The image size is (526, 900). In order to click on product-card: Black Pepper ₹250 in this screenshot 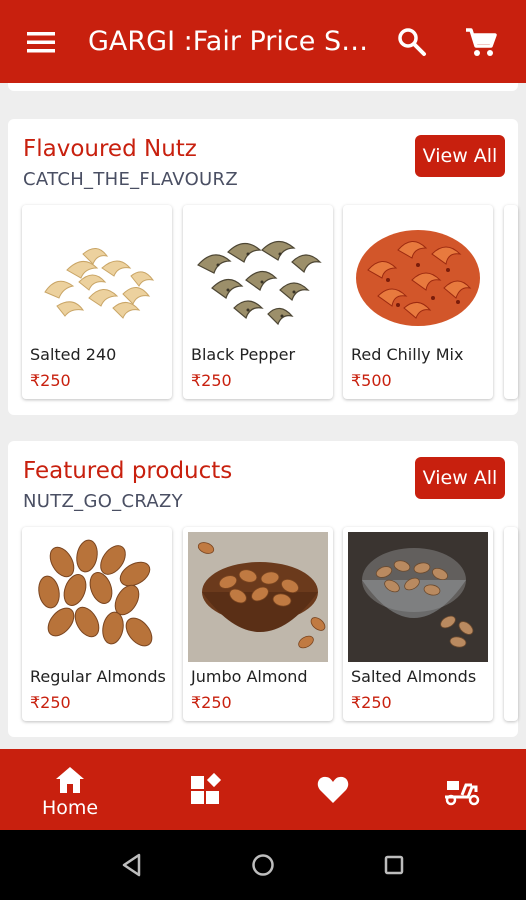, I will do `click(258, 302)`.